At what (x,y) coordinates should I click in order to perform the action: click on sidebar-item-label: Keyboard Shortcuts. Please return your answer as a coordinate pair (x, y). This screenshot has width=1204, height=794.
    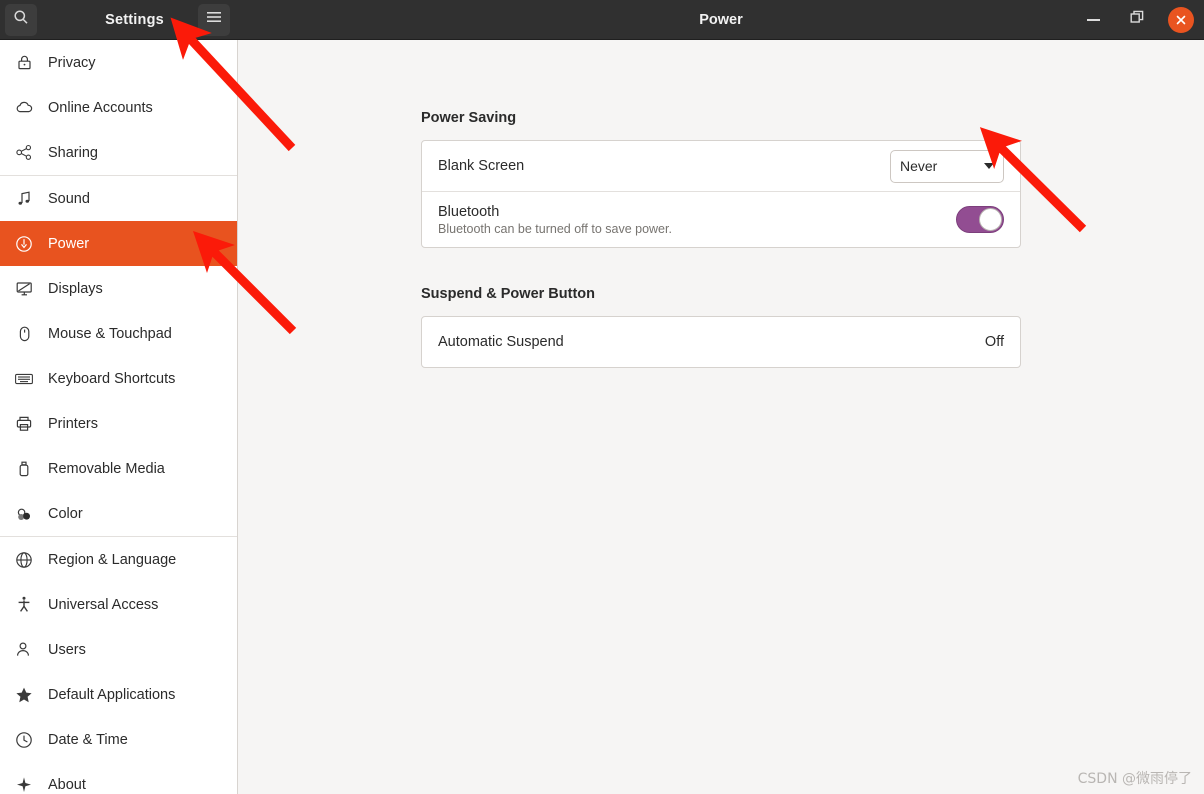
    Looking at the image, I should click on (112, 378).